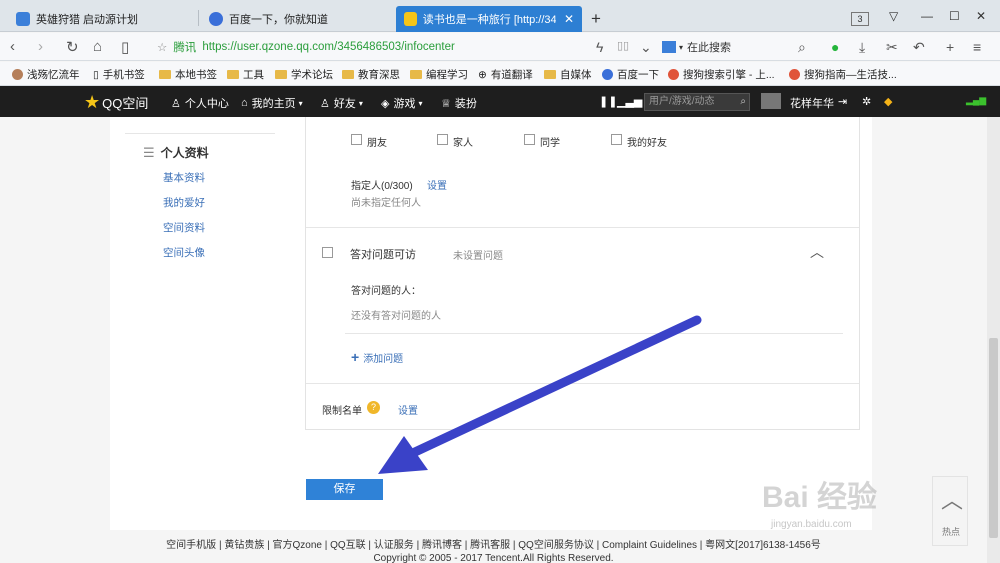 Image resolution: width=1000 pixels, height=563 pixels. What do you see at coordinates (629, 101) in the screenshot?
I see `signal-icon: ▁▃▅` at bounding box center [629, 101].